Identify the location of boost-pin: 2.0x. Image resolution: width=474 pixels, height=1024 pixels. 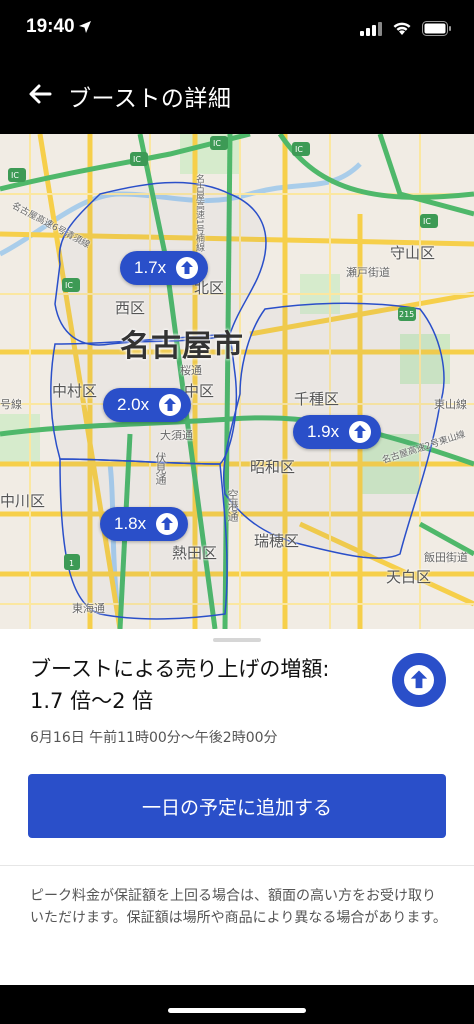
(147, 405).